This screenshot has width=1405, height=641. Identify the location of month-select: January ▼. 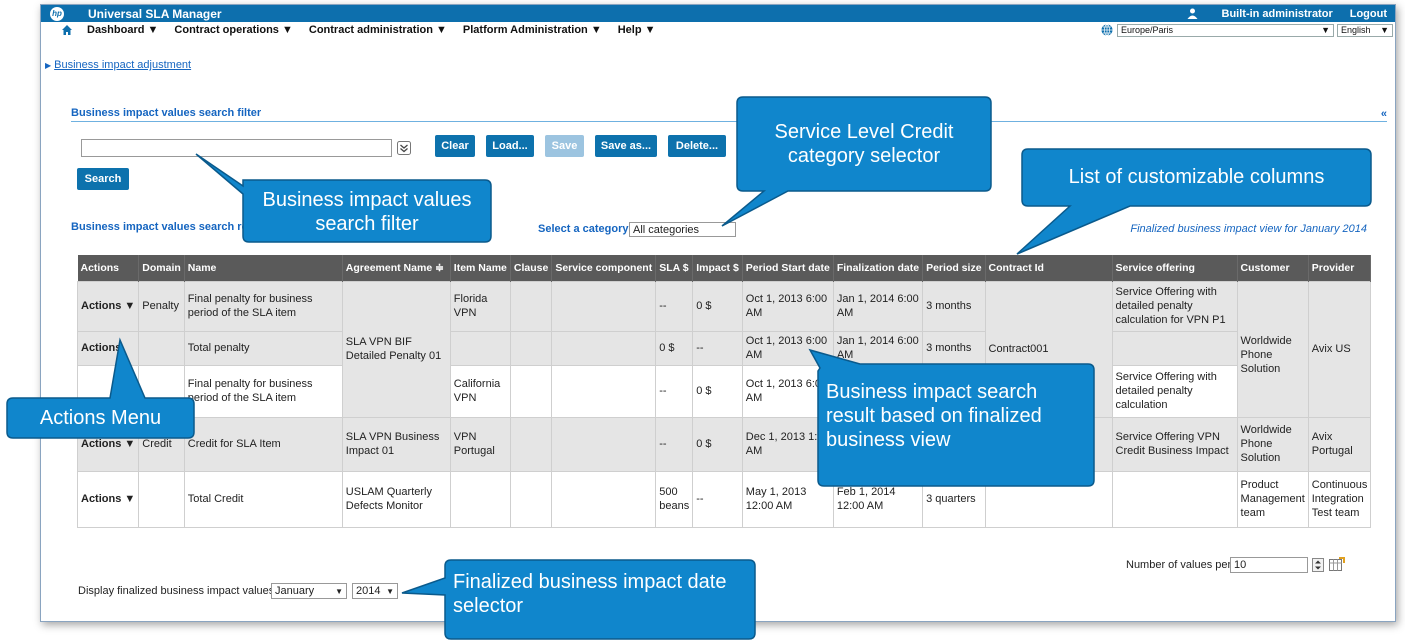
(309, 591).